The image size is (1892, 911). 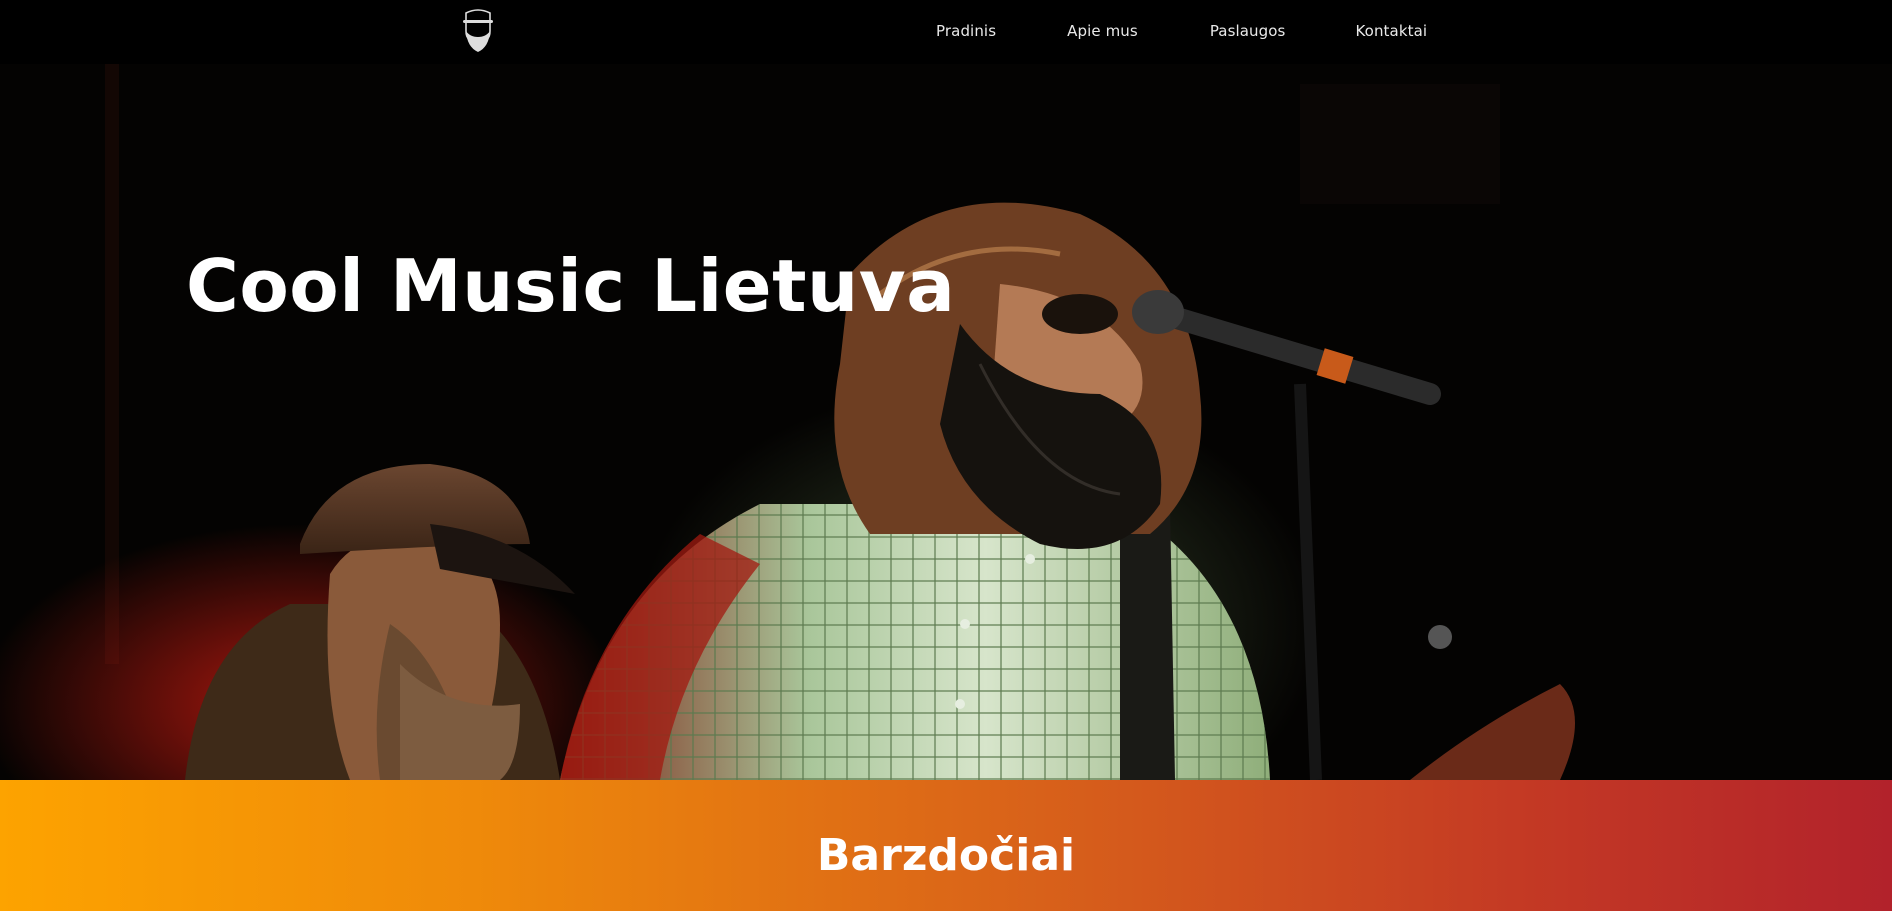 What do you see at coordinates (571, 286) in the screenshot?
I see `hero-title: Cool Music Lietuva` at bounding box center [571, 286].